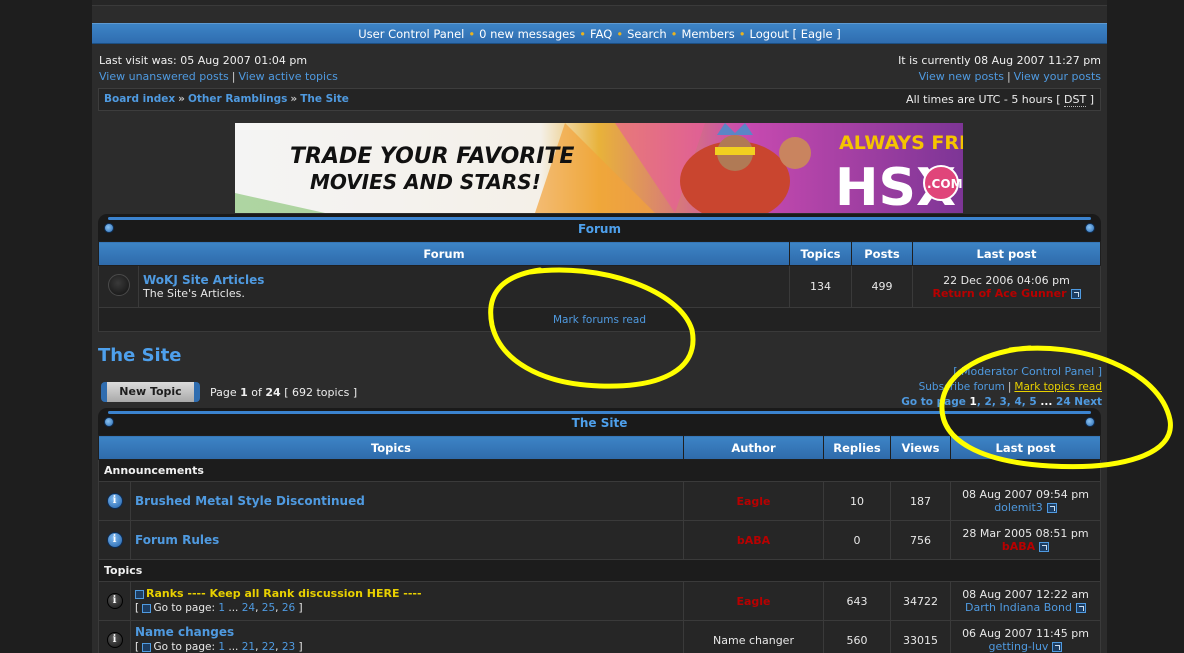 The image size is (1184, 653). Describe the element at coordinates (184, 632) in the screenshot. I see `topic-title-link: Name changes` at that location.